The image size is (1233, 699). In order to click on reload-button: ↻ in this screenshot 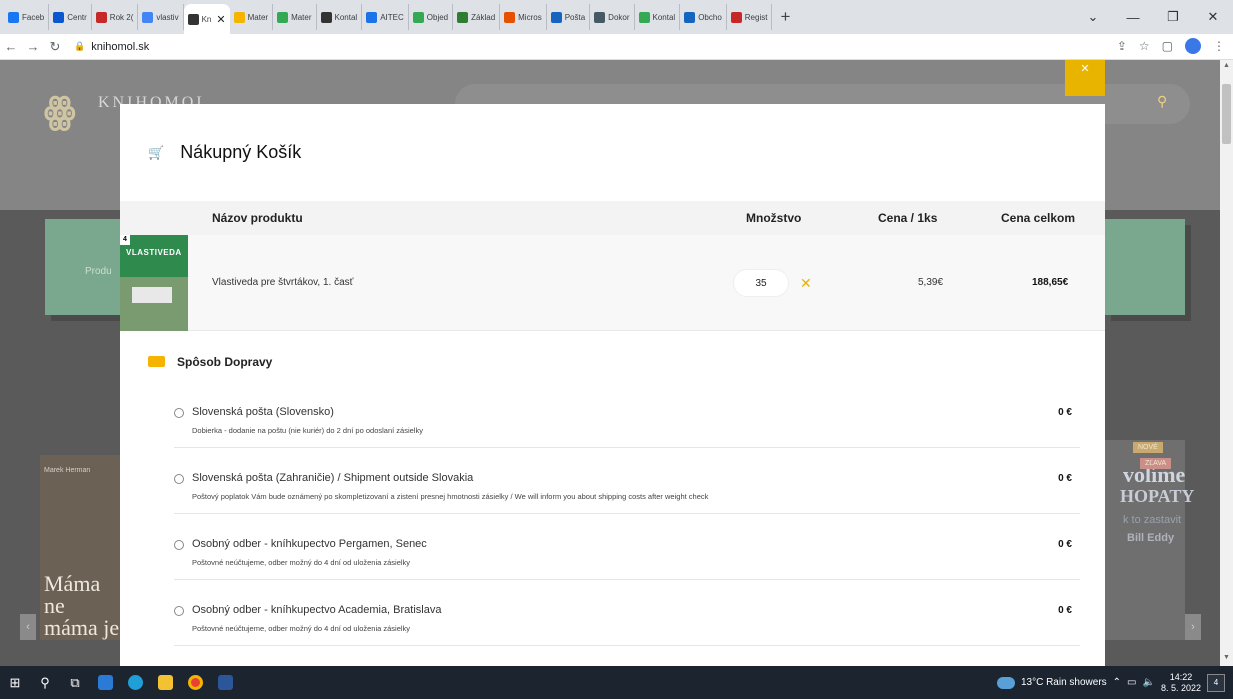, I will do `click(55, 47)`.